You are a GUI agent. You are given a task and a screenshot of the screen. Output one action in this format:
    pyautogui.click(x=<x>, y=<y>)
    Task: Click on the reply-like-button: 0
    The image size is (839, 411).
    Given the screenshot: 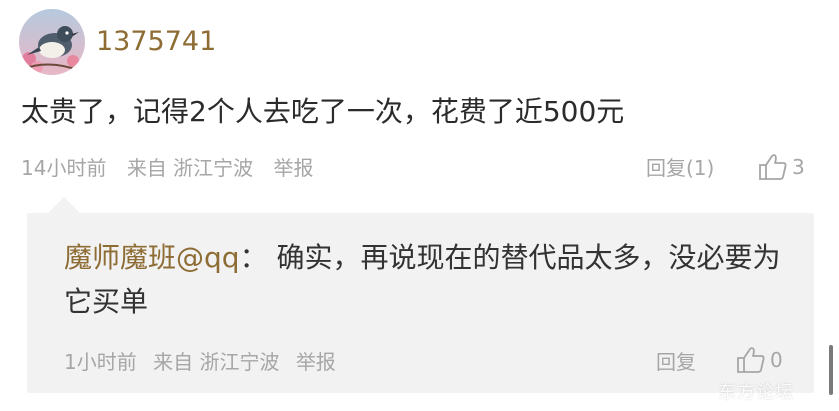 What is the action you would take?
    pyautogui.click(x=759, y=360)
    